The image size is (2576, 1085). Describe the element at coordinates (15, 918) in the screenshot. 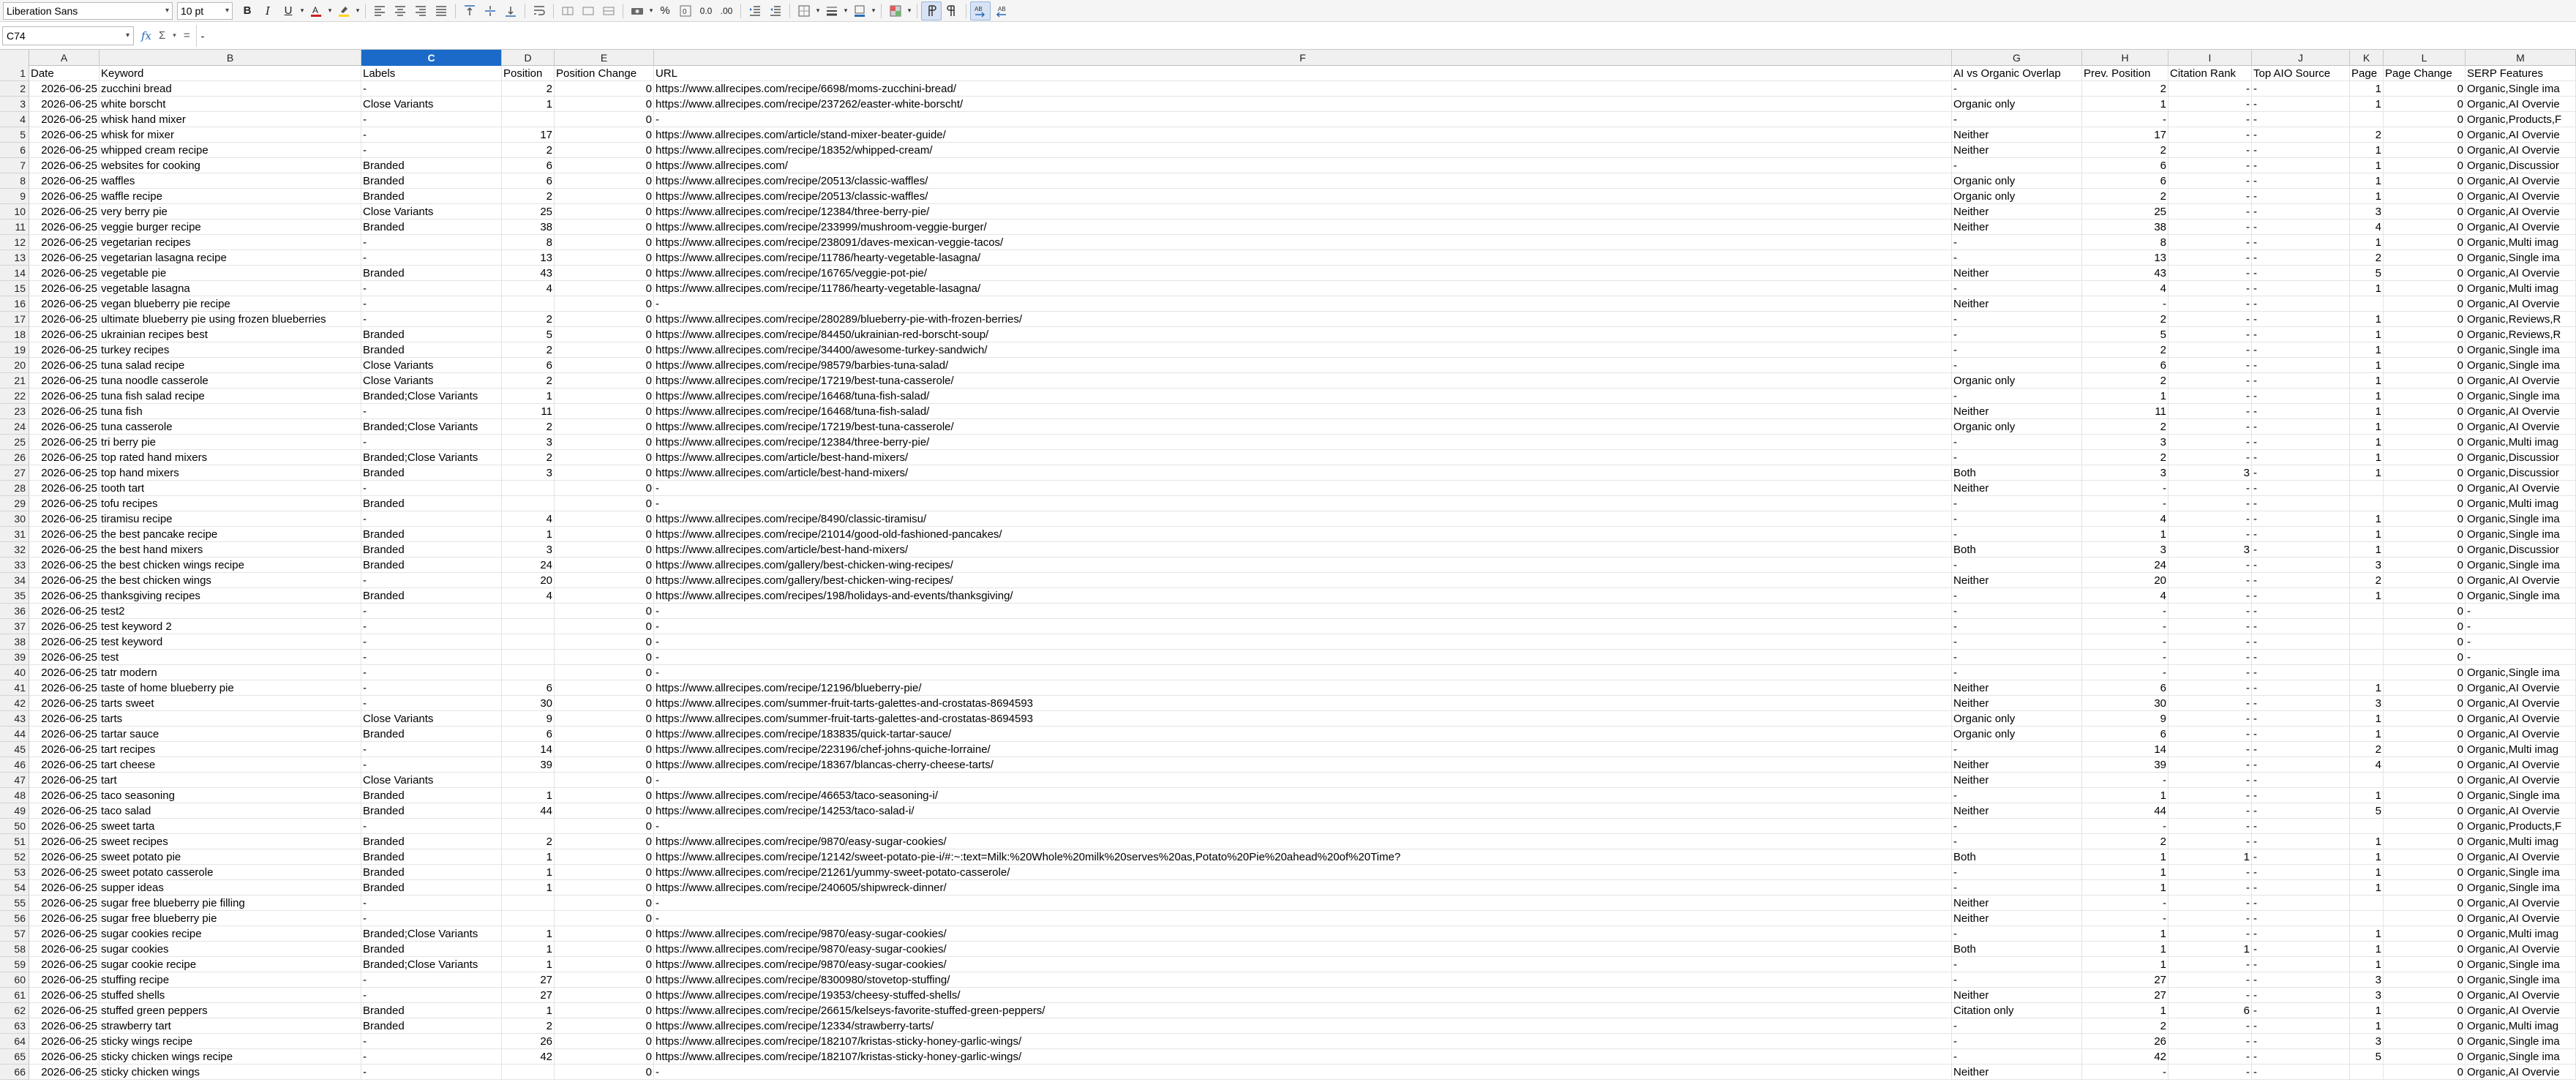

I see `row-header: 56` at that location.